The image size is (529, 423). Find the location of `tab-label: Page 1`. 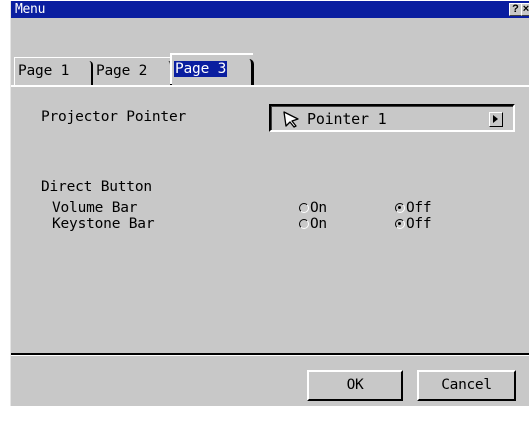

tab-label: Page 1 is located at coordinates (44, 71).